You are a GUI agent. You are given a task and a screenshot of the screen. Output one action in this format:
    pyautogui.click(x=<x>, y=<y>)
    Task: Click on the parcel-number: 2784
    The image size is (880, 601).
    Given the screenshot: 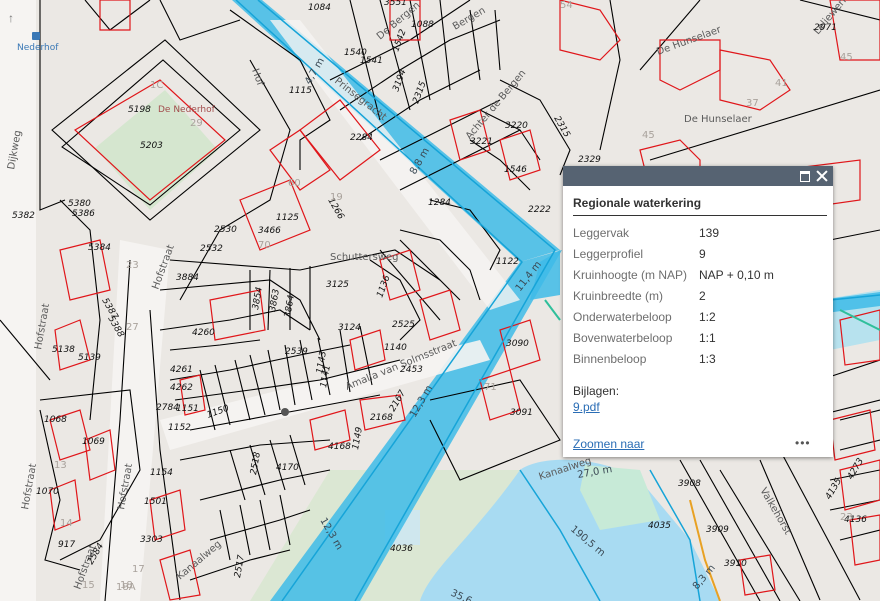 What is the action you would take?
    pyautogui.click(x=167, y=408)
    